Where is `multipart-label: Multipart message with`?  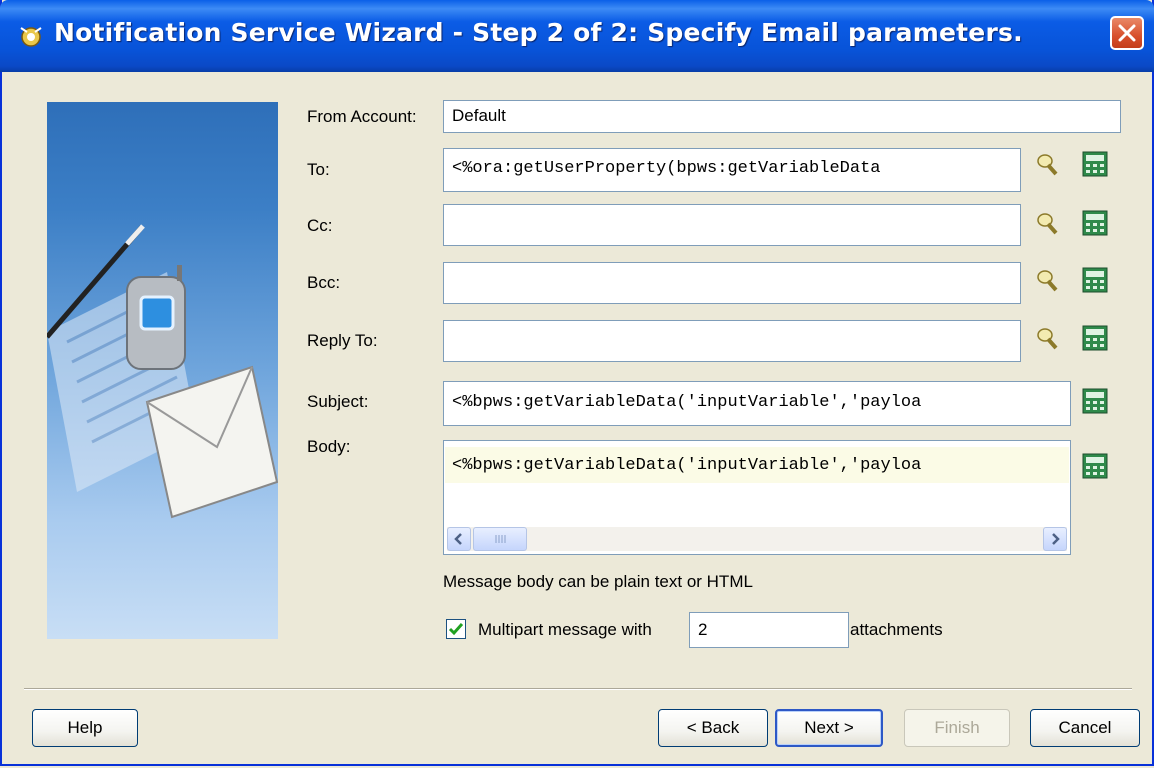 multipart-label: Multipart message with is located at coordinates (565, 629).